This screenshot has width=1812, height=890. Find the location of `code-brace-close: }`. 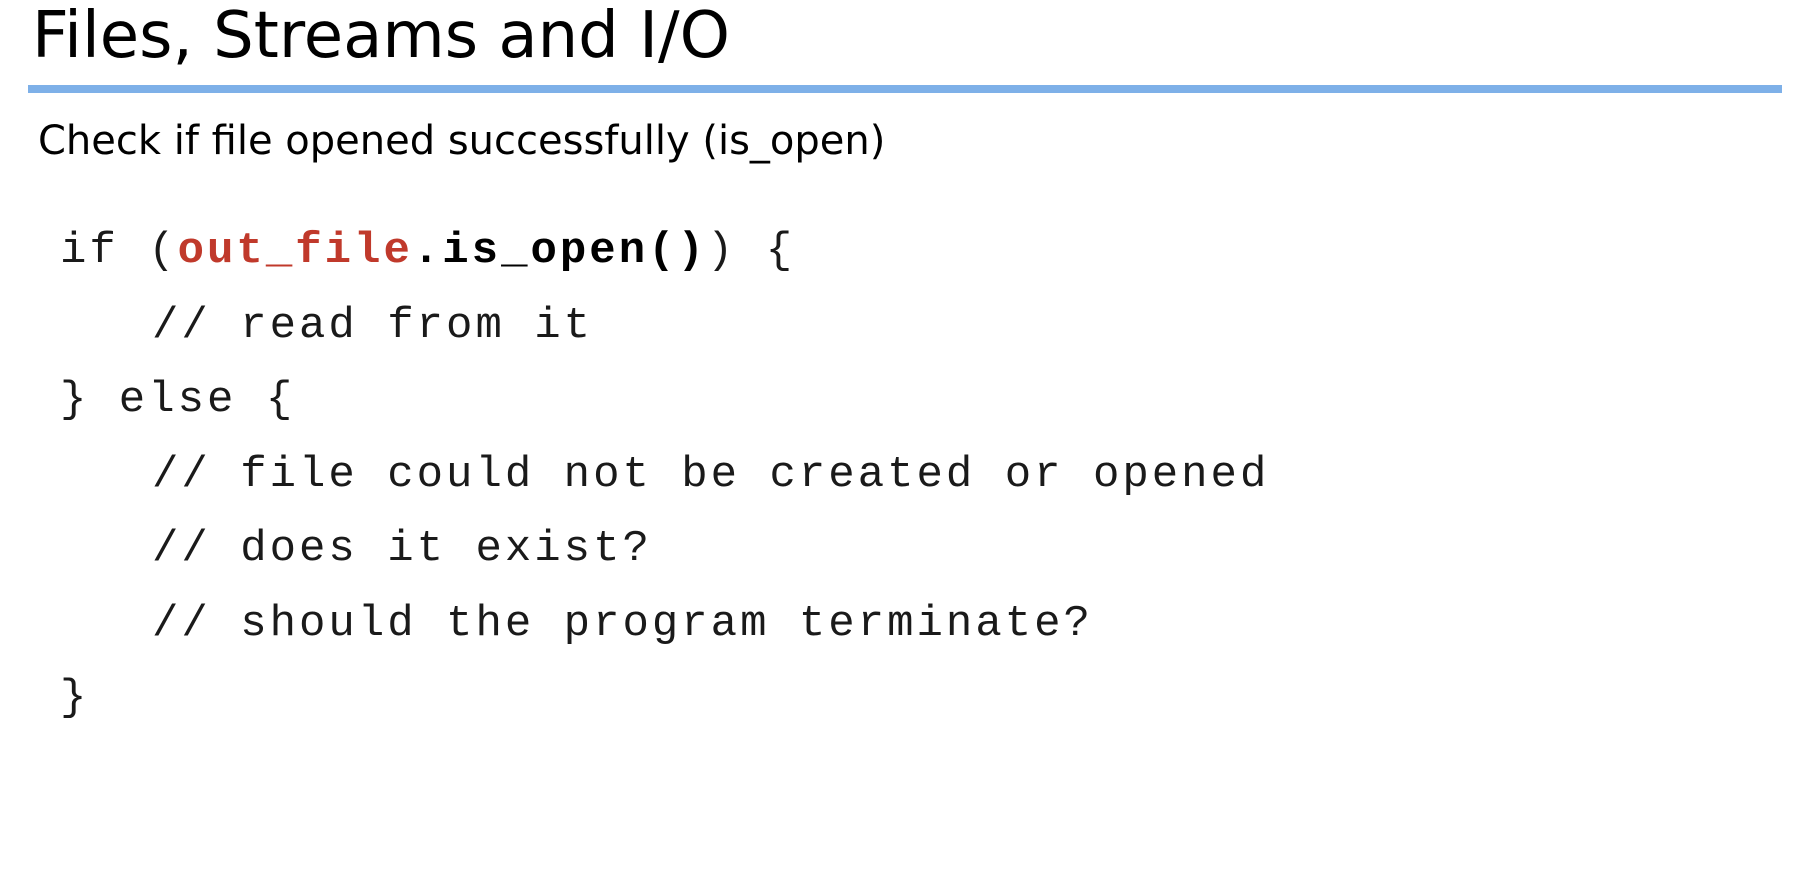

code-brace-close: } is located at coordinates (75, 698).